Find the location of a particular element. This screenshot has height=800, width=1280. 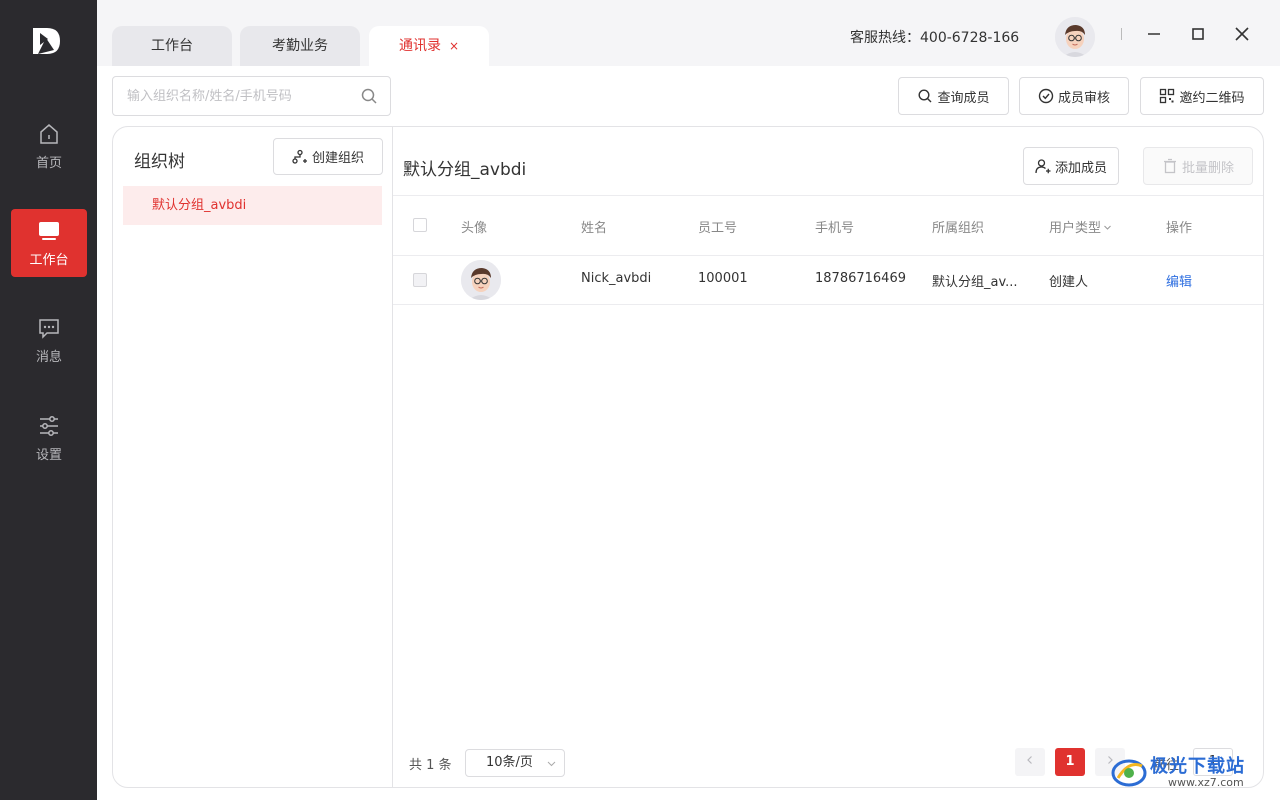

sidebar-item-home: 首页 is located at coordinates (49, 146).